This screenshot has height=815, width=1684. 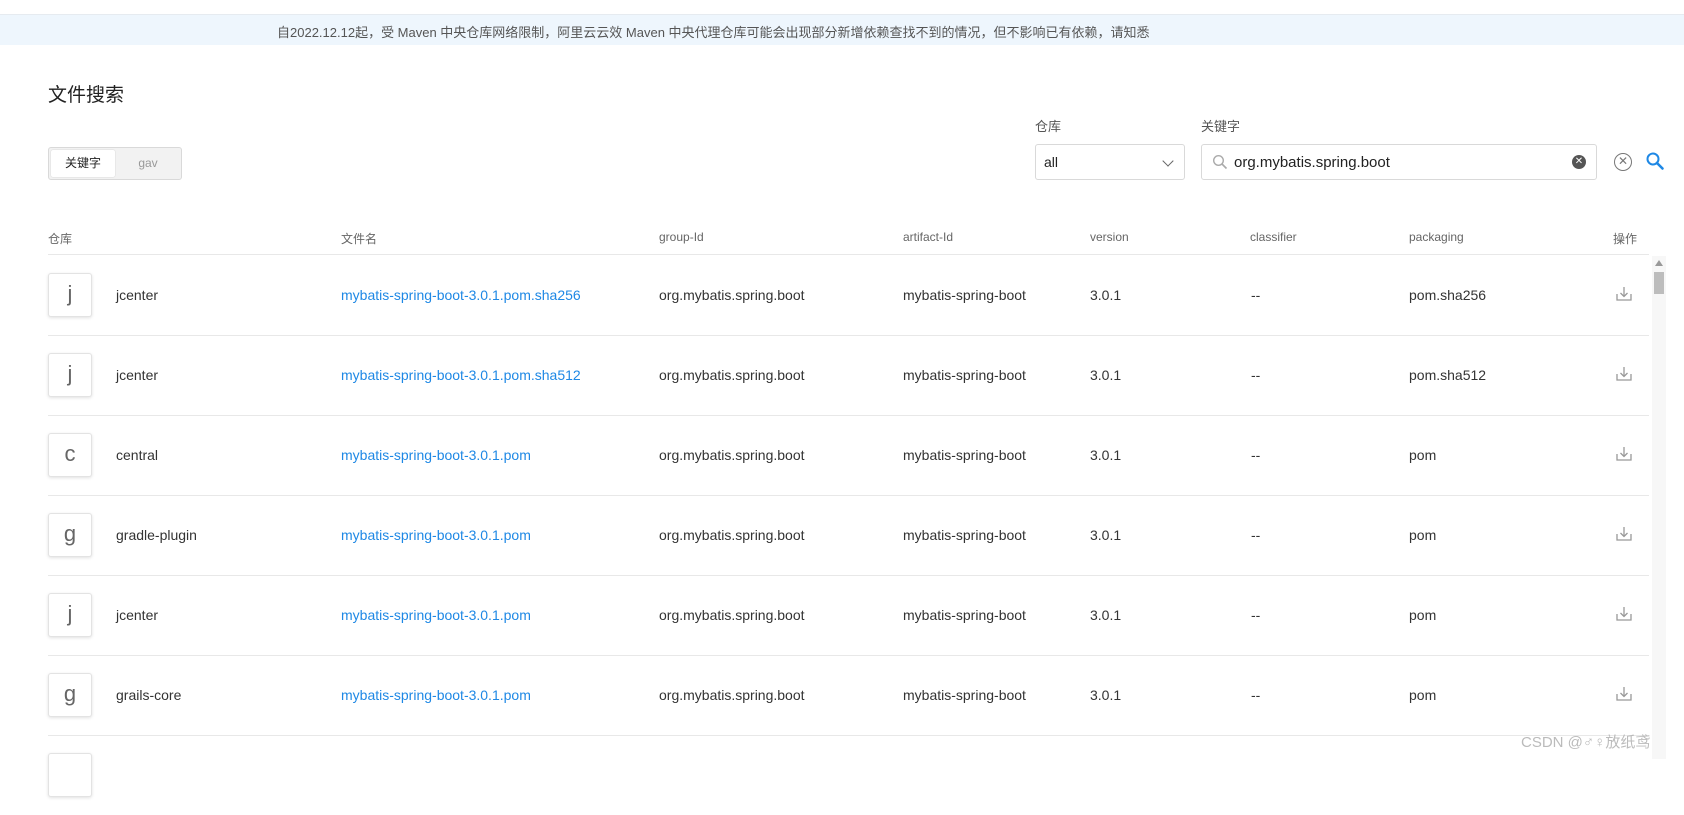 I want to click on col-header-group-id: group-Id, so click(x=681, y=237).